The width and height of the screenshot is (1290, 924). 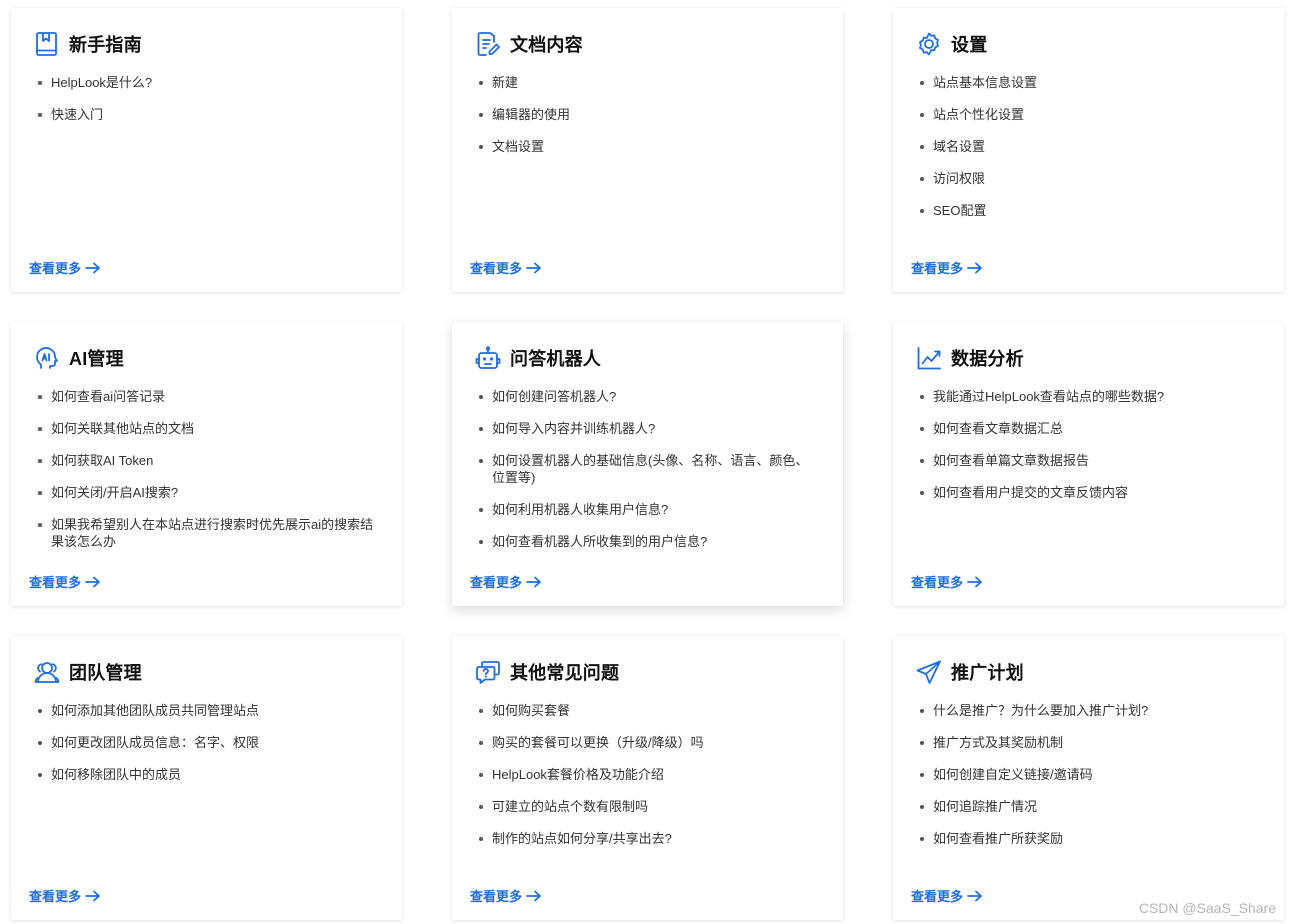 What do you see at coordinates (206, 82) in the screenshot?
I see `list-item: HelpLook是什么?` at bounding box center [206, 82].